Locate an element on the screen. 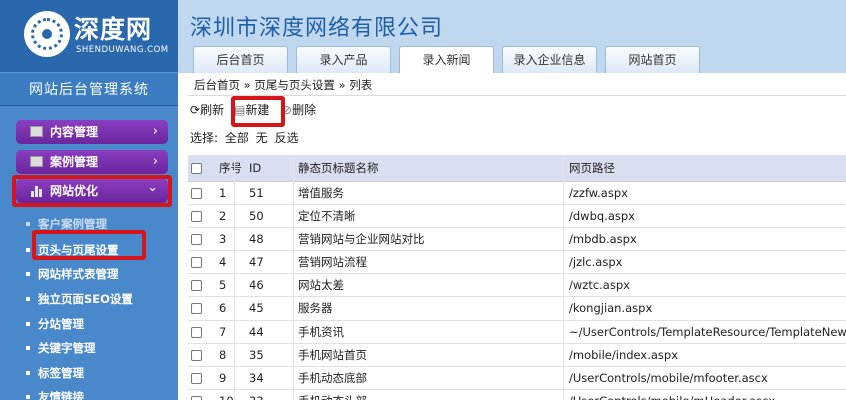 Image resolution: width=846 pixels, height=400 pixels. tab-add-company-info: 录入企业信息 is located at coordinates (549, 59).